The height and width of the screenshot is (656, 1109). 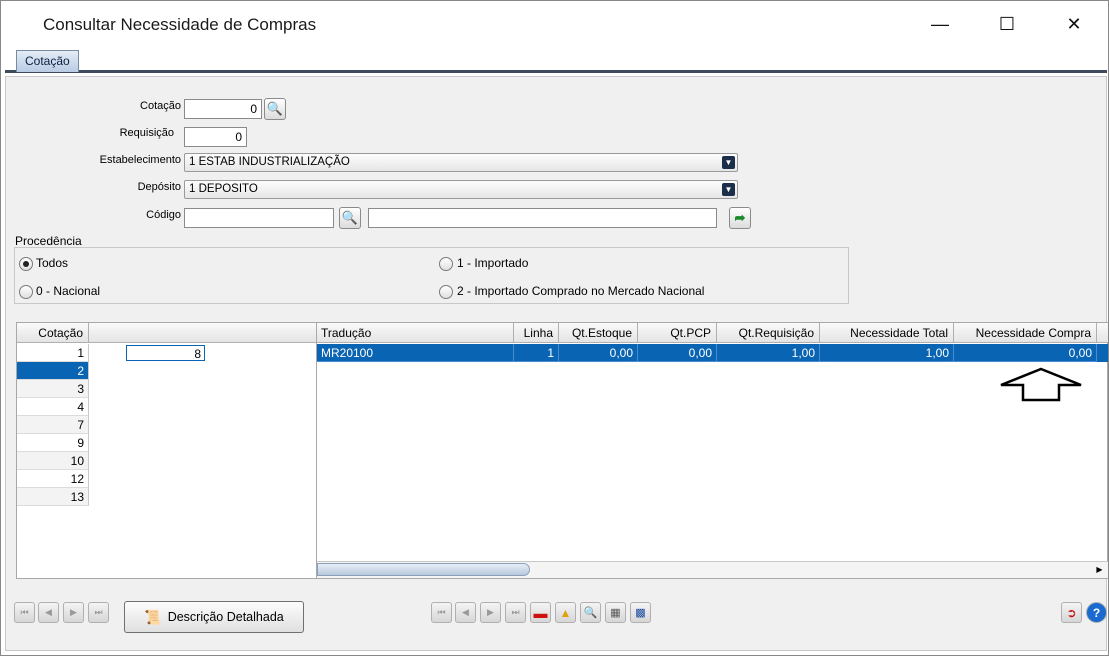 What do you see at coordinates (712, 569) in the screenshot?
I see `horizontal-scrollbar: ▶` at bounding box center [712, 569].